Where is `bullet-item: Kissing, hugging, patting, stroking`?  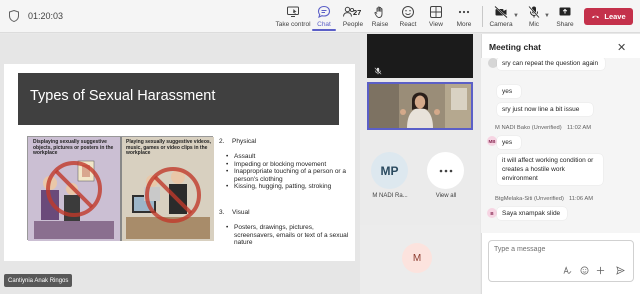
bullet-item: Kissing, hugging, patting, stroking is located at coordinates (290, 187).